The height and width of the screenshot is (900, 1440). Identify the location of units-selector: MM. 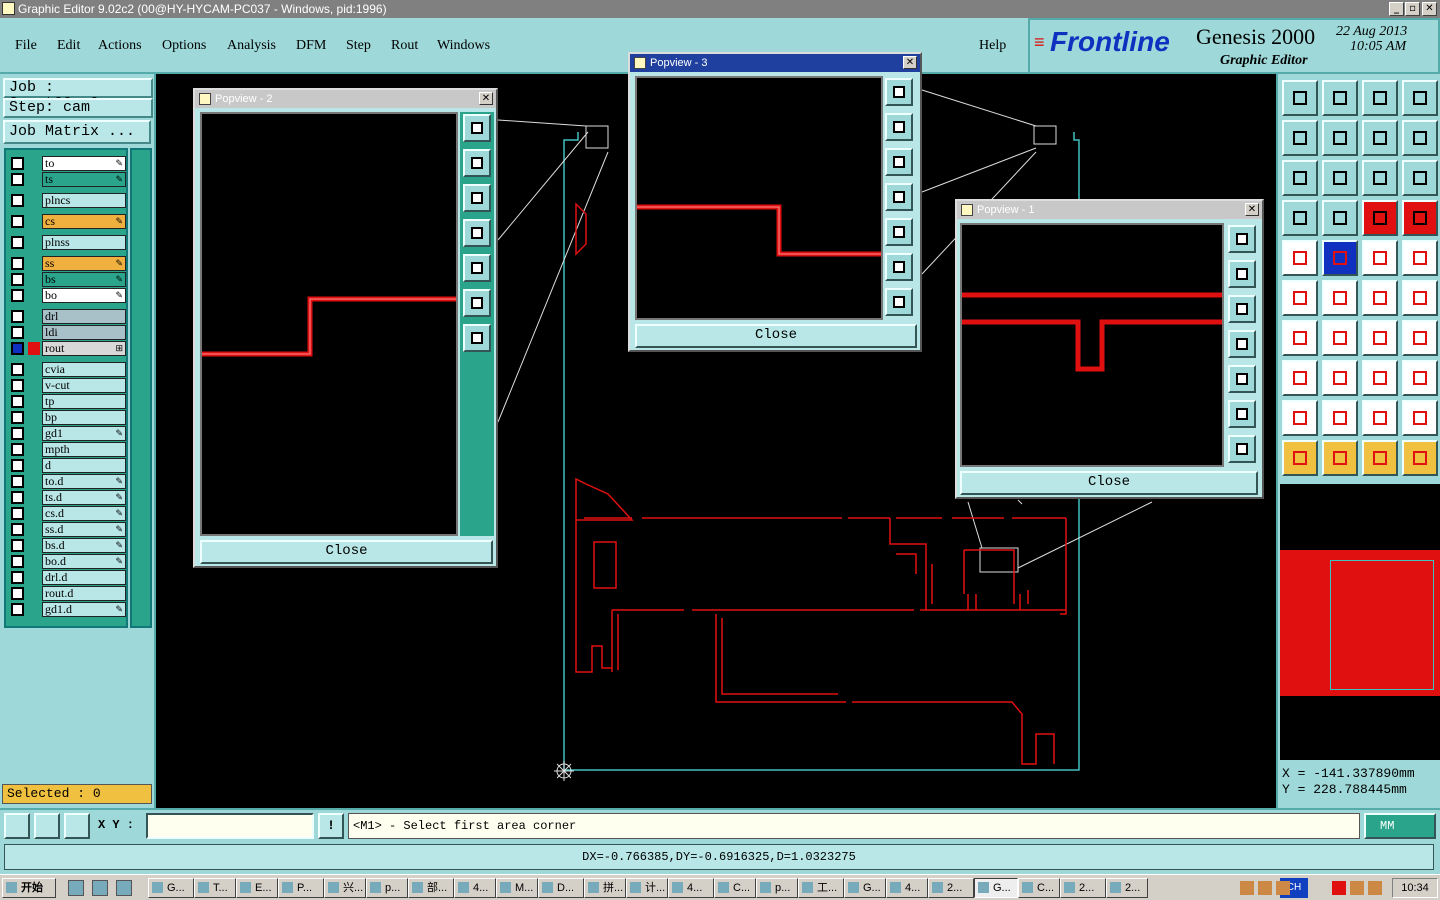
(1400, 826).